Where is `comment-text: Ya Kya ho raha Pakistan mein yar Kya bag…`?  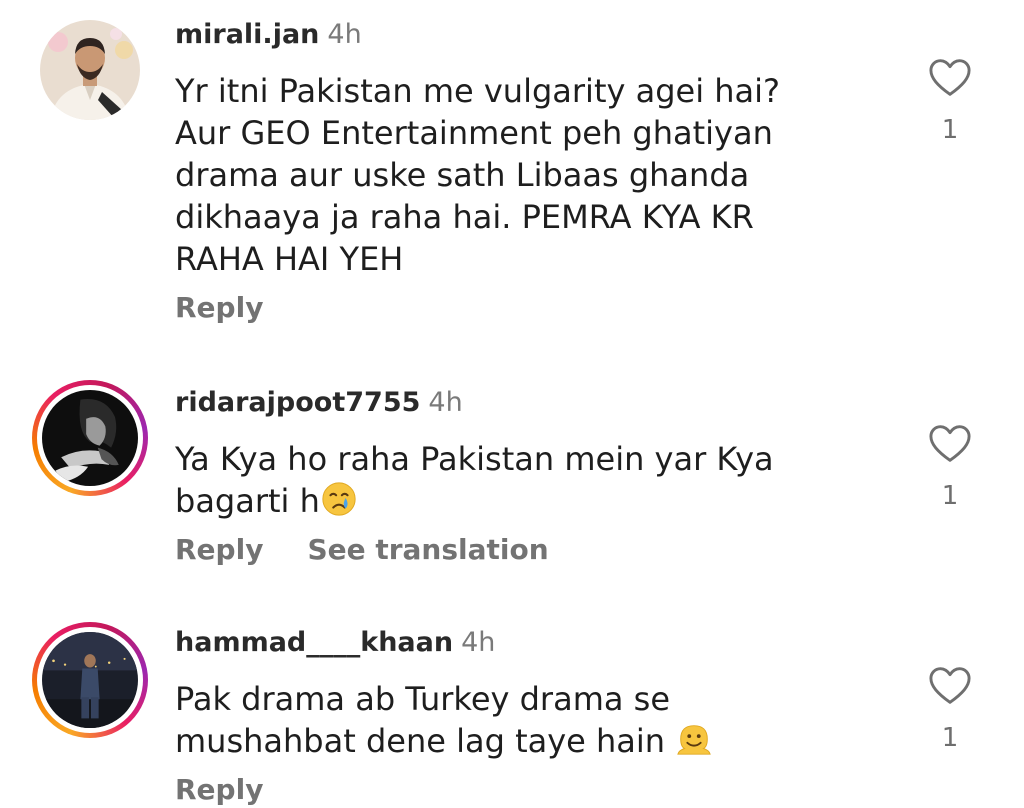
comment-text: Ya Kya ho raha Pakistan mein yar Kya bag… is located at coordinates (505, 480).